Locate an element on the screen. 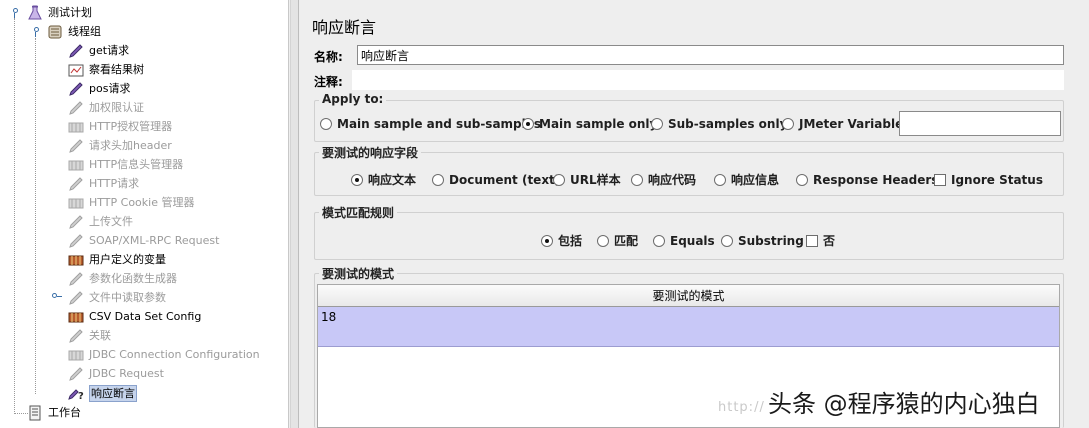  tree-item-view-results-tree: 察看结果树 is located at coordinates (168, 70).